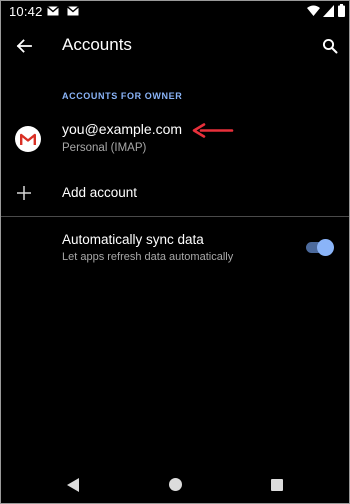 The image size is (350, 504). Describe the element at coordinates (148, 257) in the screenshot. I see `sync-subtitle: Let apps refresh data automatically` at that location.